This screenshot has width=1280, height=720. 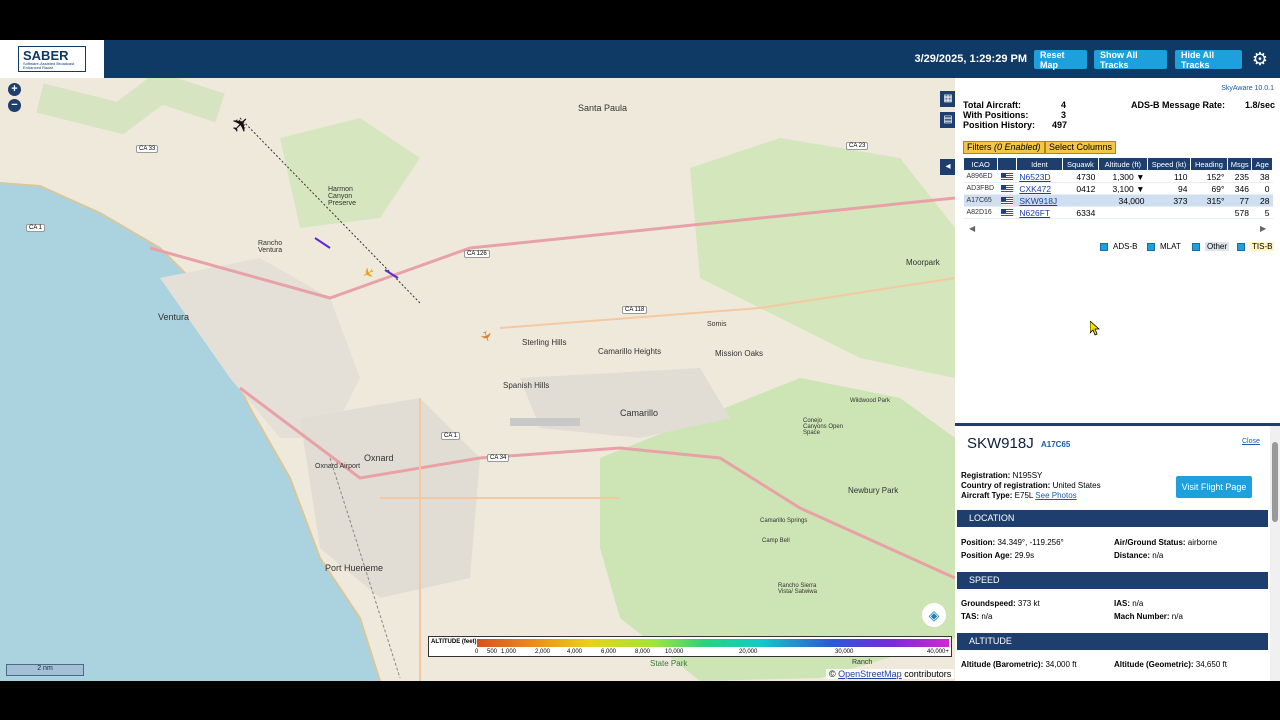 What do you see at coordinates (1030, 542) in the screenshot?
I see `field-value: 34.349°, -119.256°` at bounding box center [1030, 542].